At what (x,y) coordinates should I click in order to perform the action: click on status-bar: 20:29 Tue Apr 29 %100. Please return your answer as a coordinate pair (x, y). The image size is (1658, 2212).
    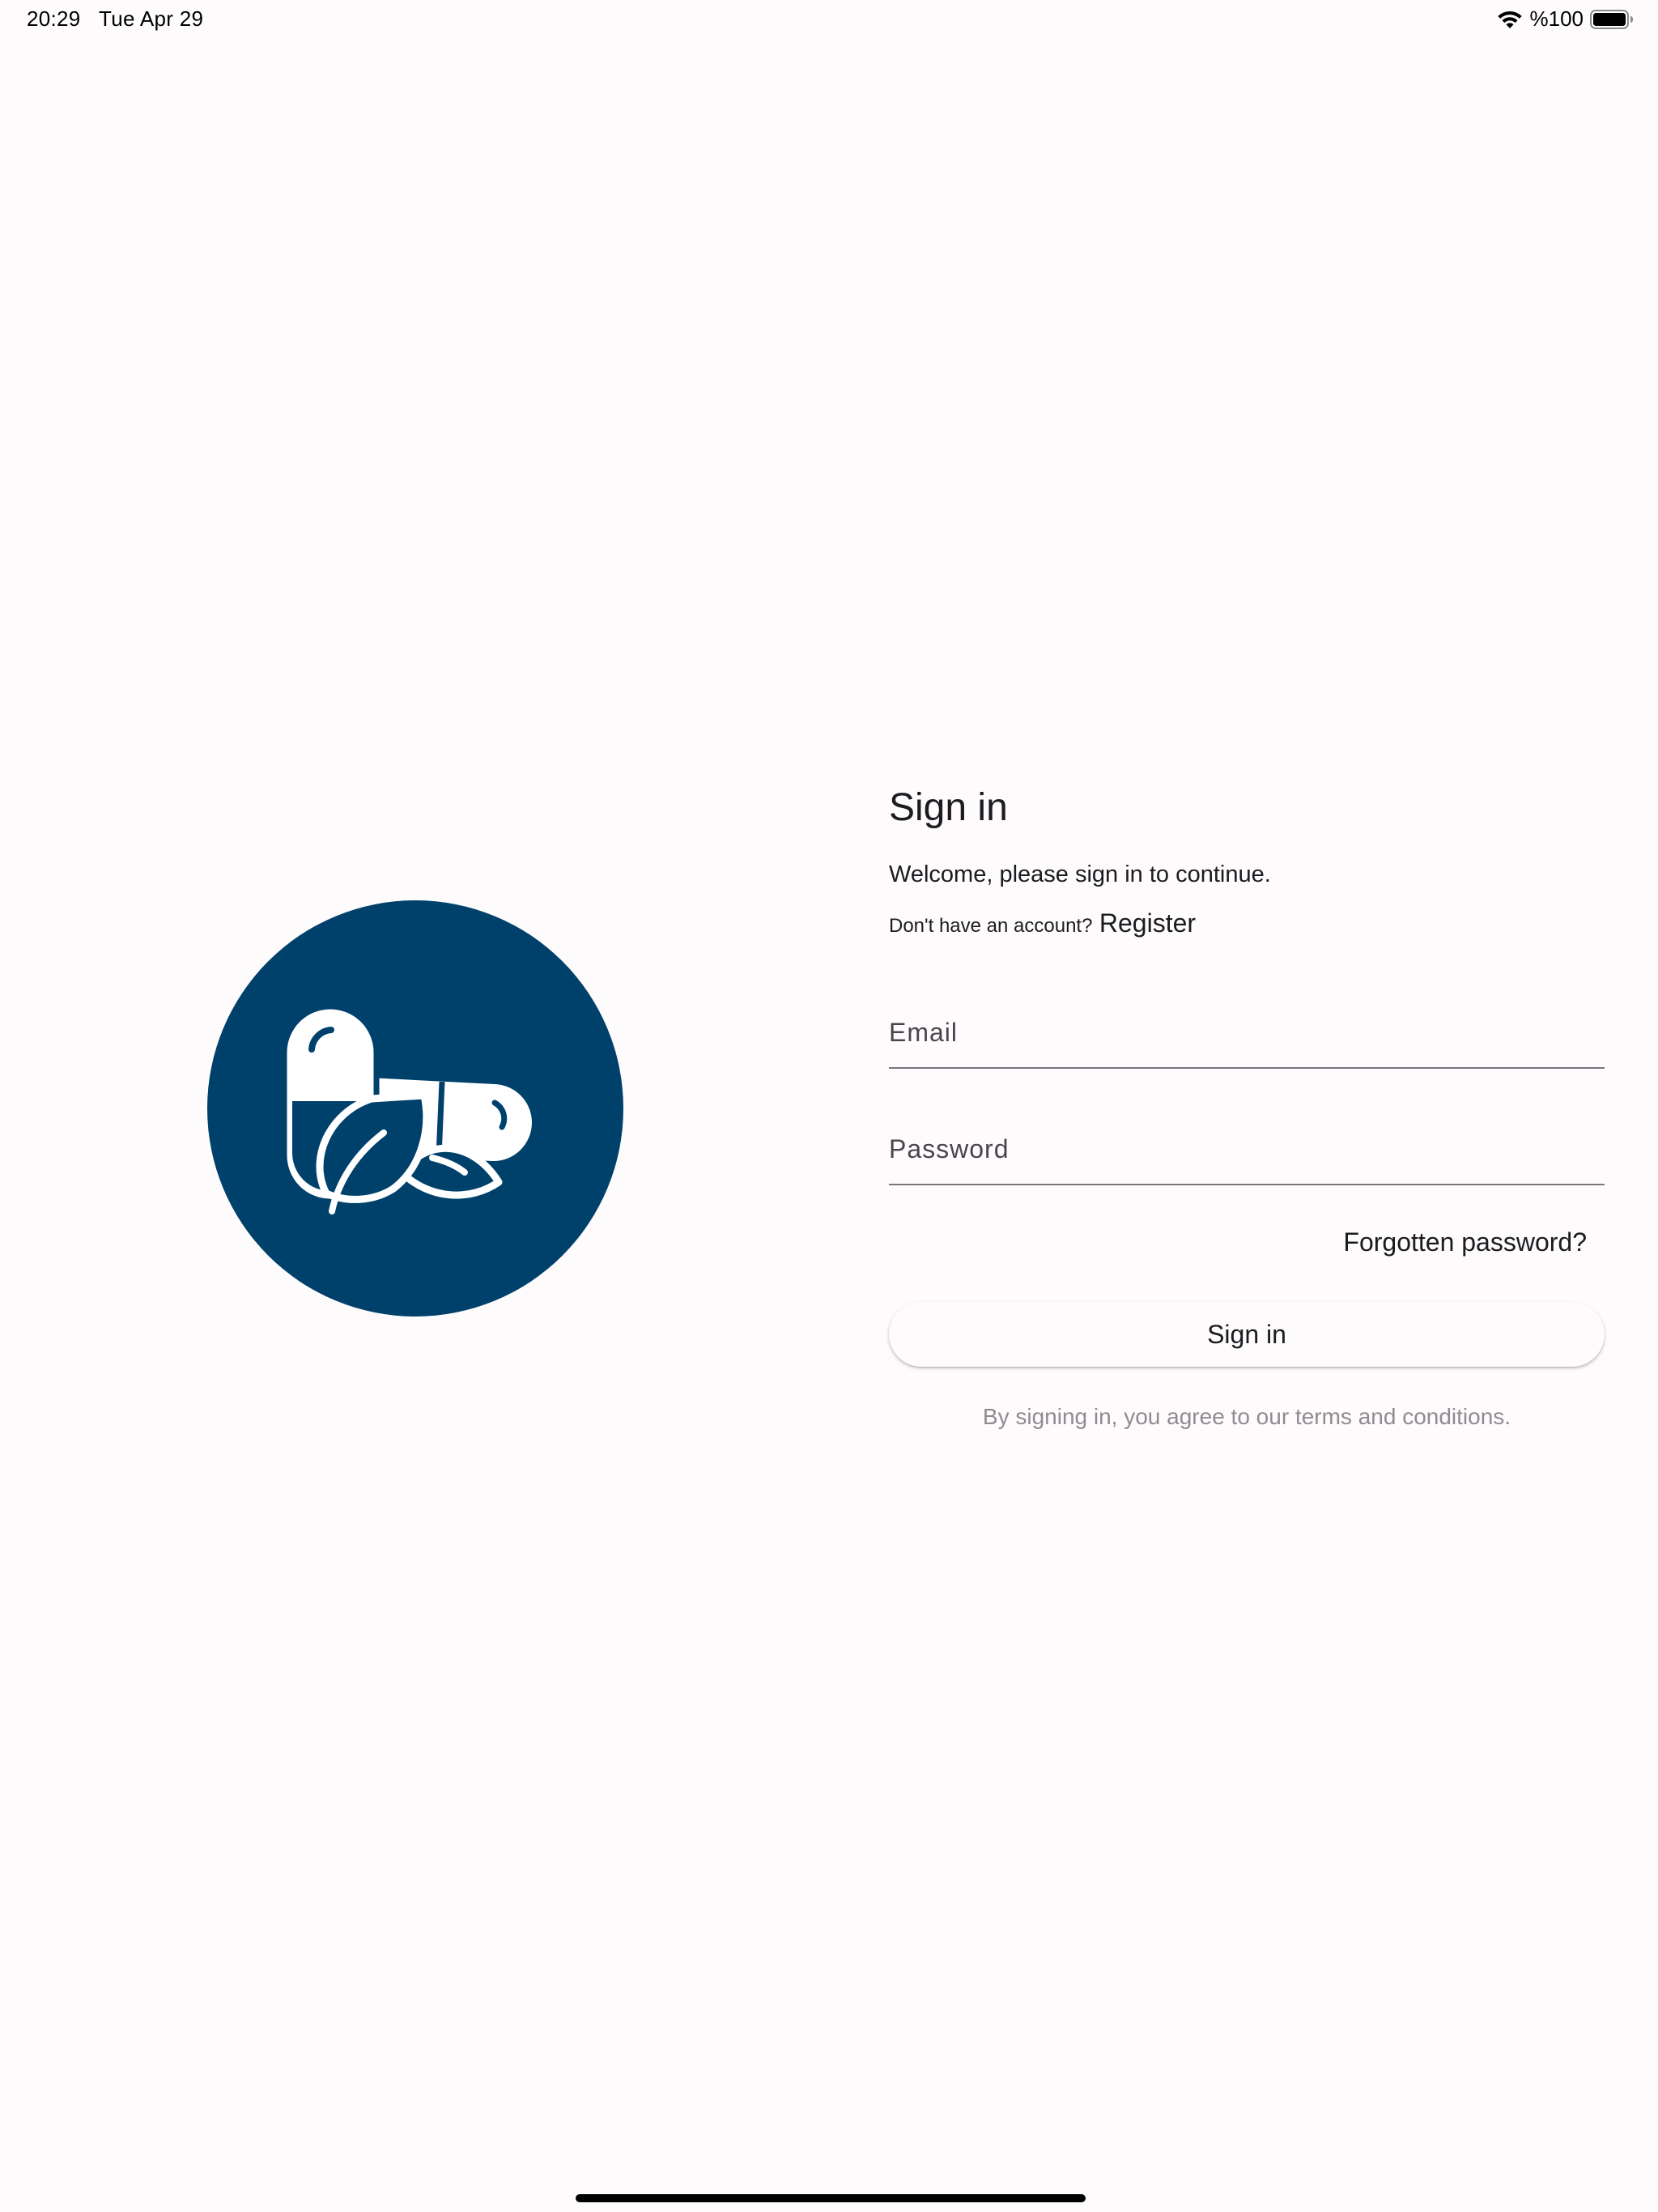
    Looking at the image, I should click on (829, 19).